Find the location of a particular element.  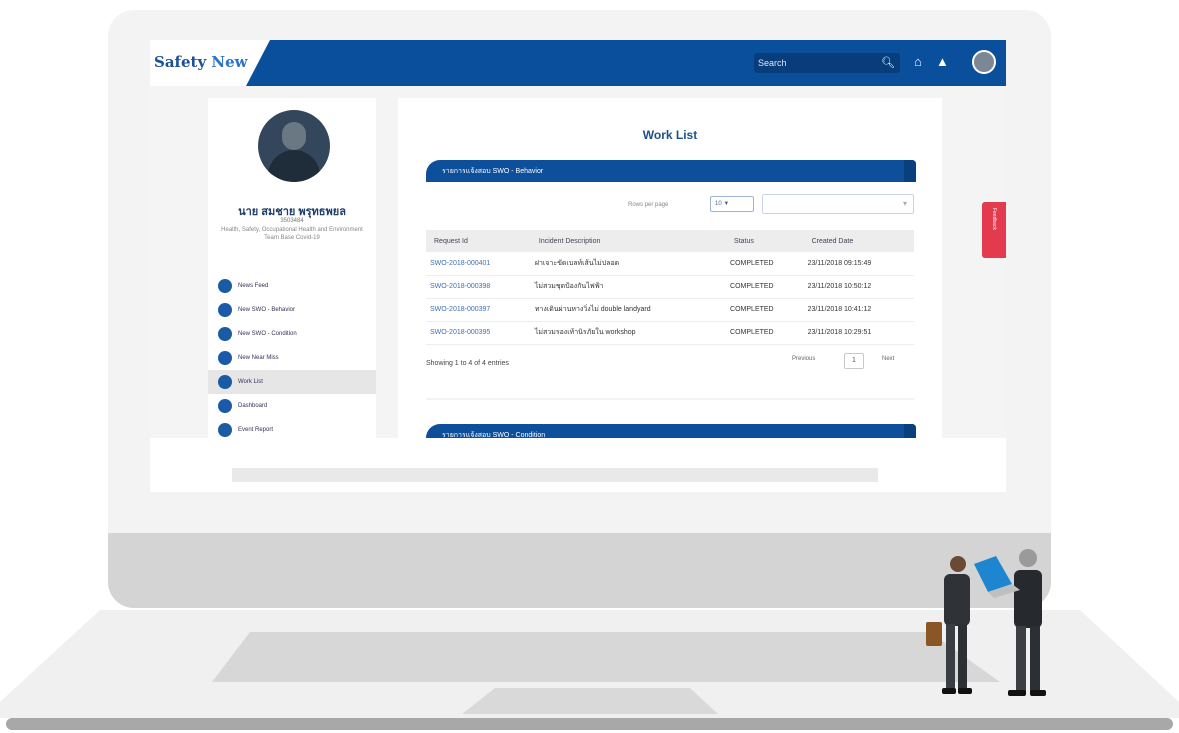

logo-text-suffix: New is located at coordinates (229, 62).